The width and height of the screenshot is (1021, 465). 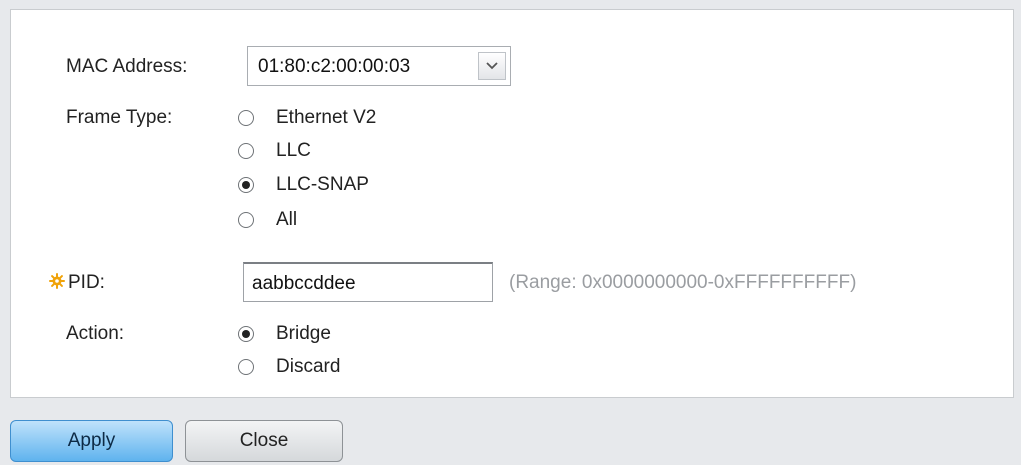 I want to click on mac-address-label: MAC Address:, so click(x=127, y=66).